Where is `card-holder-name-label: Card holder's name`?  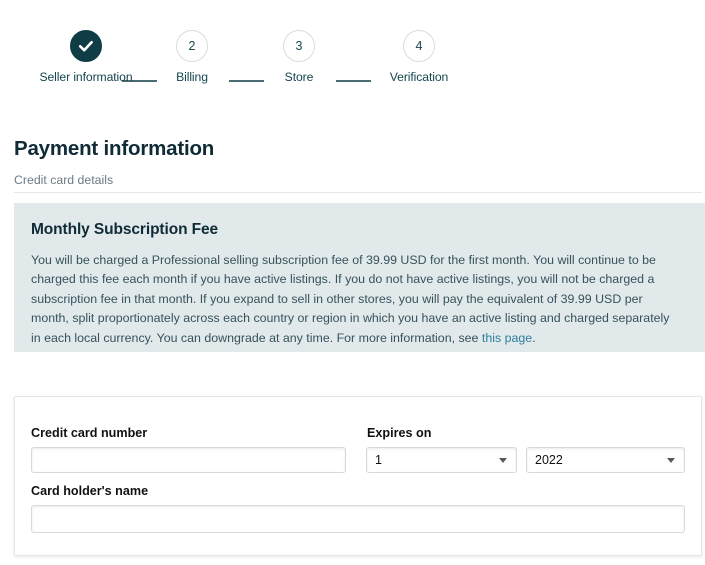
card-holder-name-label: Card holder's name is located at coordinates (90, 491).